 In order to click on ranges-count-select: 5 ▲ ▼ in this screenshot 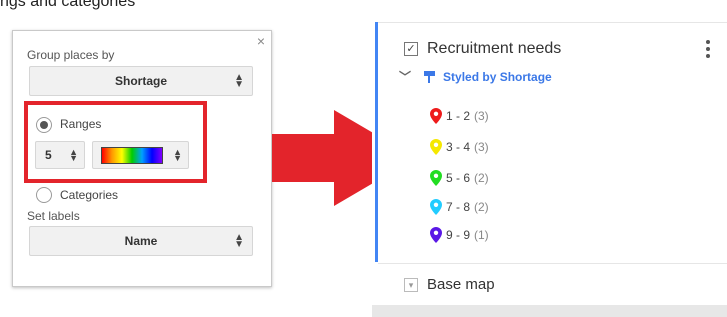, I will do `click(60, 155)`.